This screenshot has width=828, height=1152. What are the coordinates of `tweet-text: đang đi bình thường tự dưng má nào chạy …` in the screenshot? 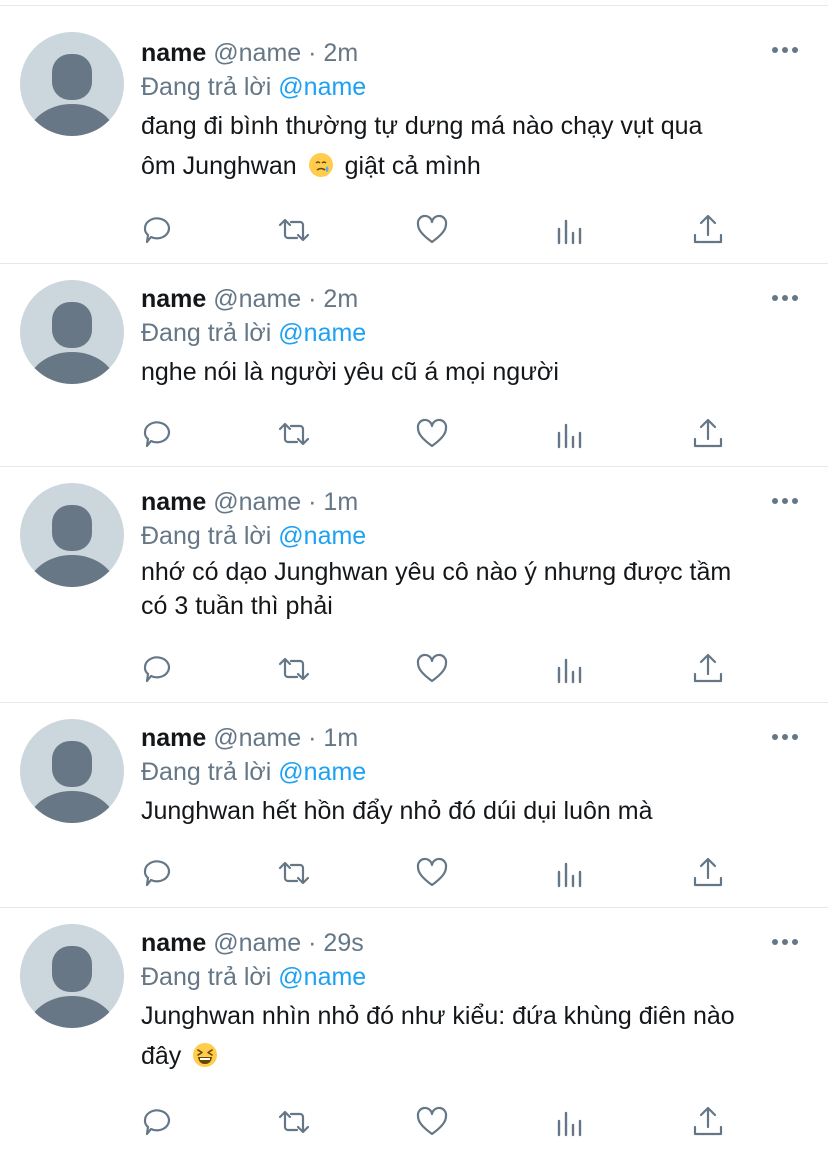 It's located at (472, 146).